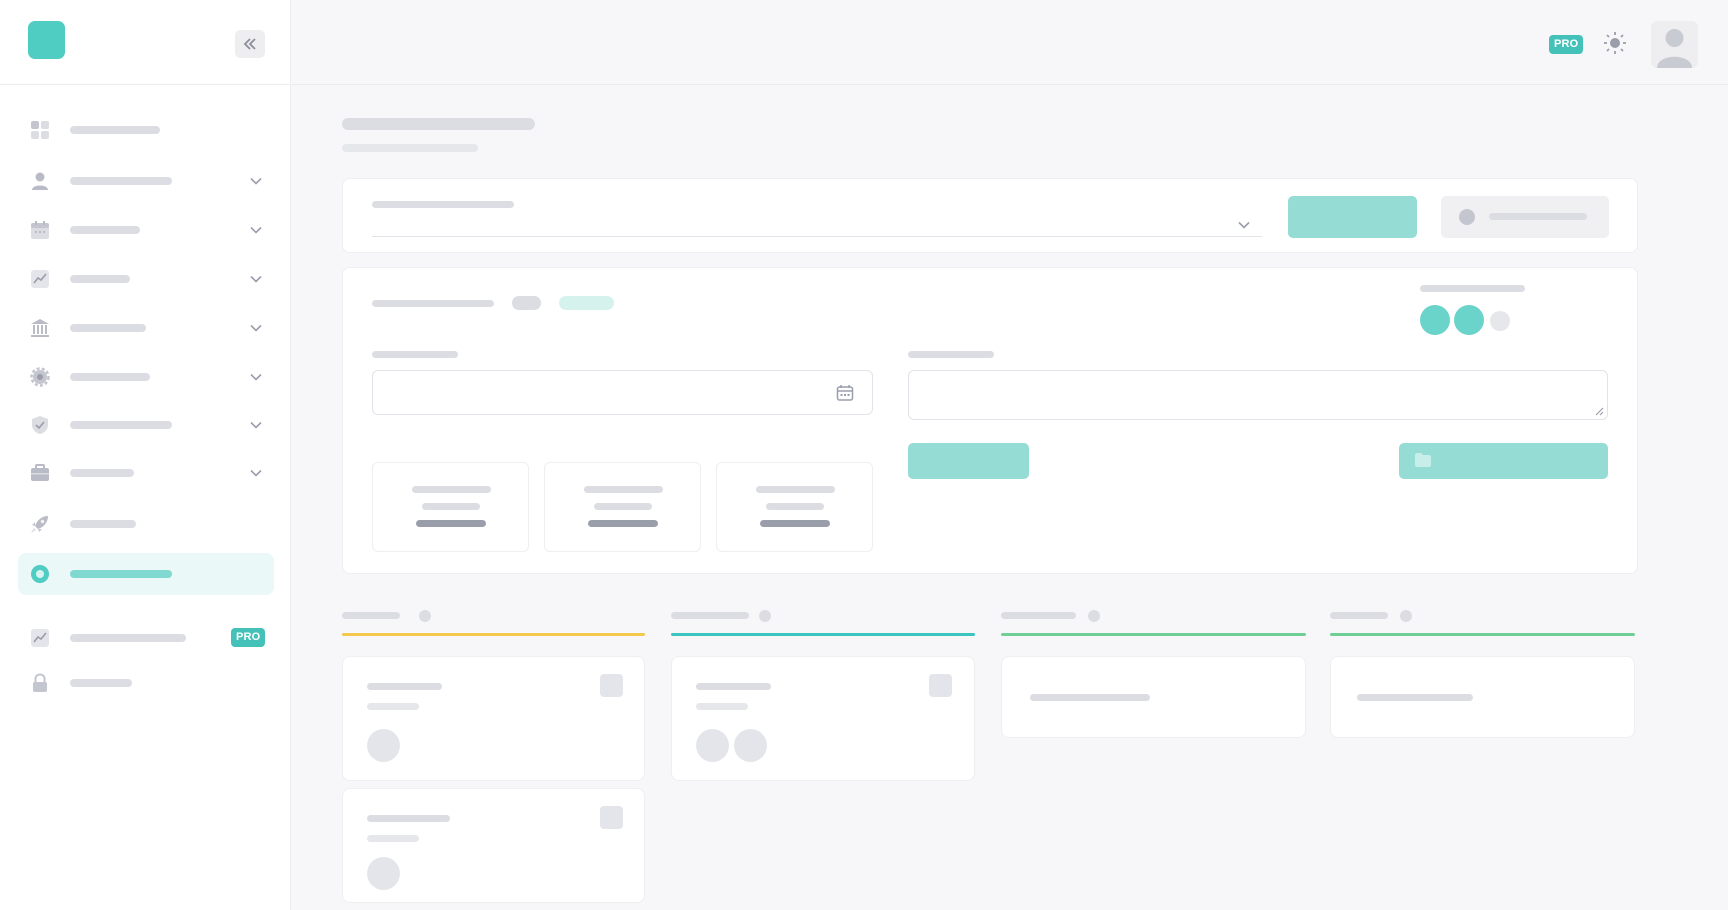  What do you see at coordinates (40, 130) in the screenshot?
I see `dashboard-grid-icon` at bounding box center [40, 130].